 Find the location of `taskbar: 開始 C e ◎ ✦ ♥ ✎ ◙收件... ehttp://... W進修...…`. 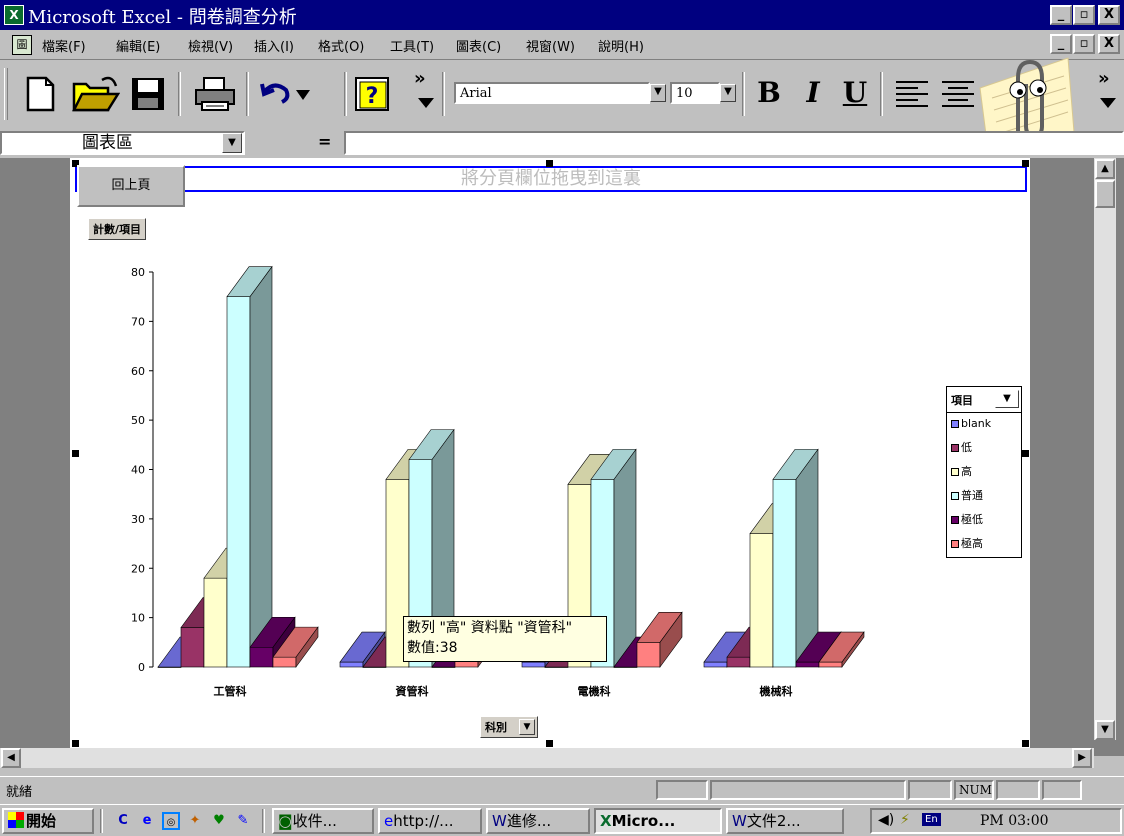

taskbar: 開始 C e ◎ ✦ ♥ ✎ ◙收件... ehttp://... W進修...… is located at coordinates (562, 820).